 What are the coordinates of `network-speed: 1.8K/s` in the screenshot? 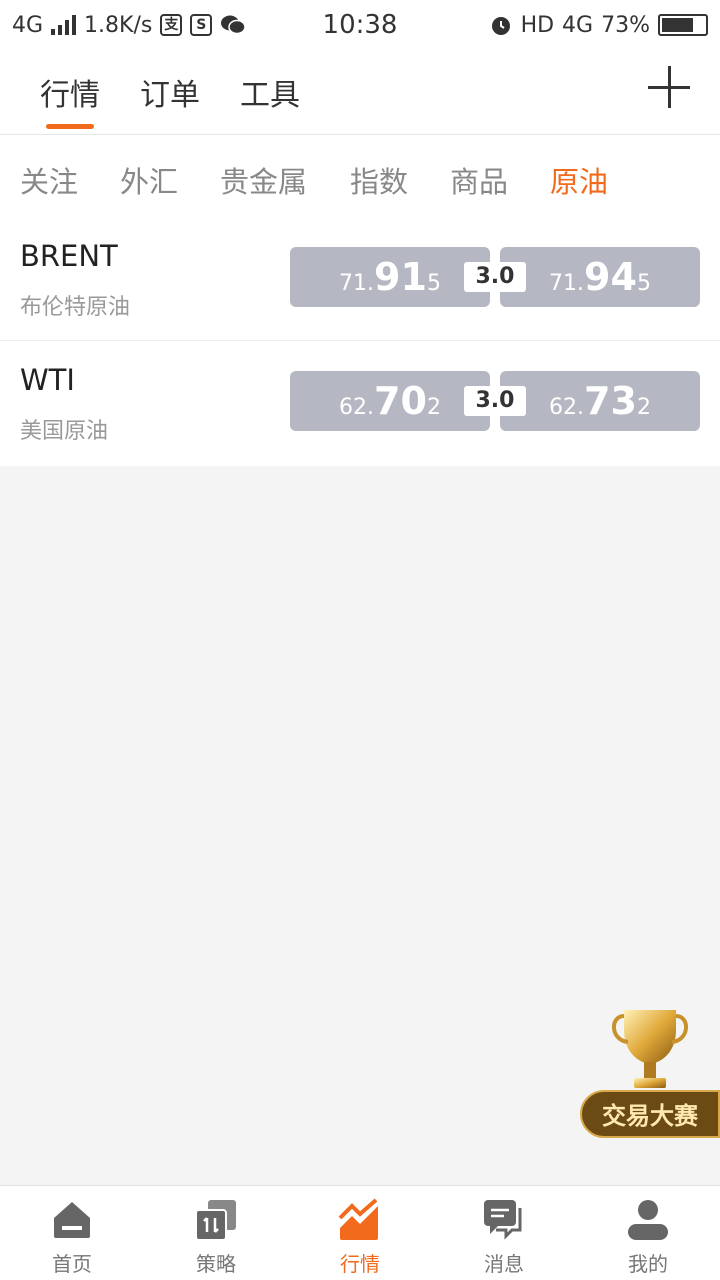 It's located at (118, 25).